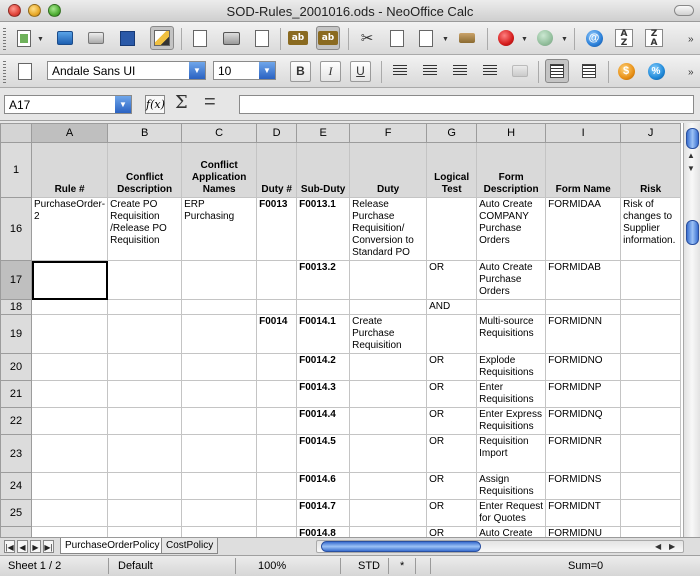 This screenshot has height=576, width=700. I want to click on cell-j17, so click(651, 280).